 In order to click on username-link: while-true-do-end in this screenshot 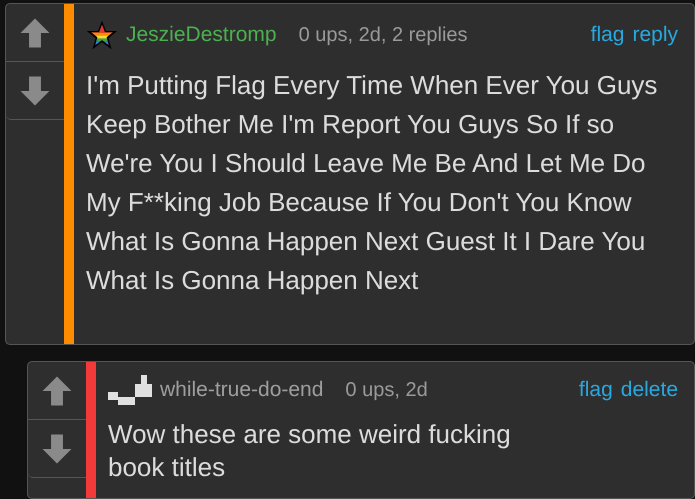, I will do `click(242, 390)`.